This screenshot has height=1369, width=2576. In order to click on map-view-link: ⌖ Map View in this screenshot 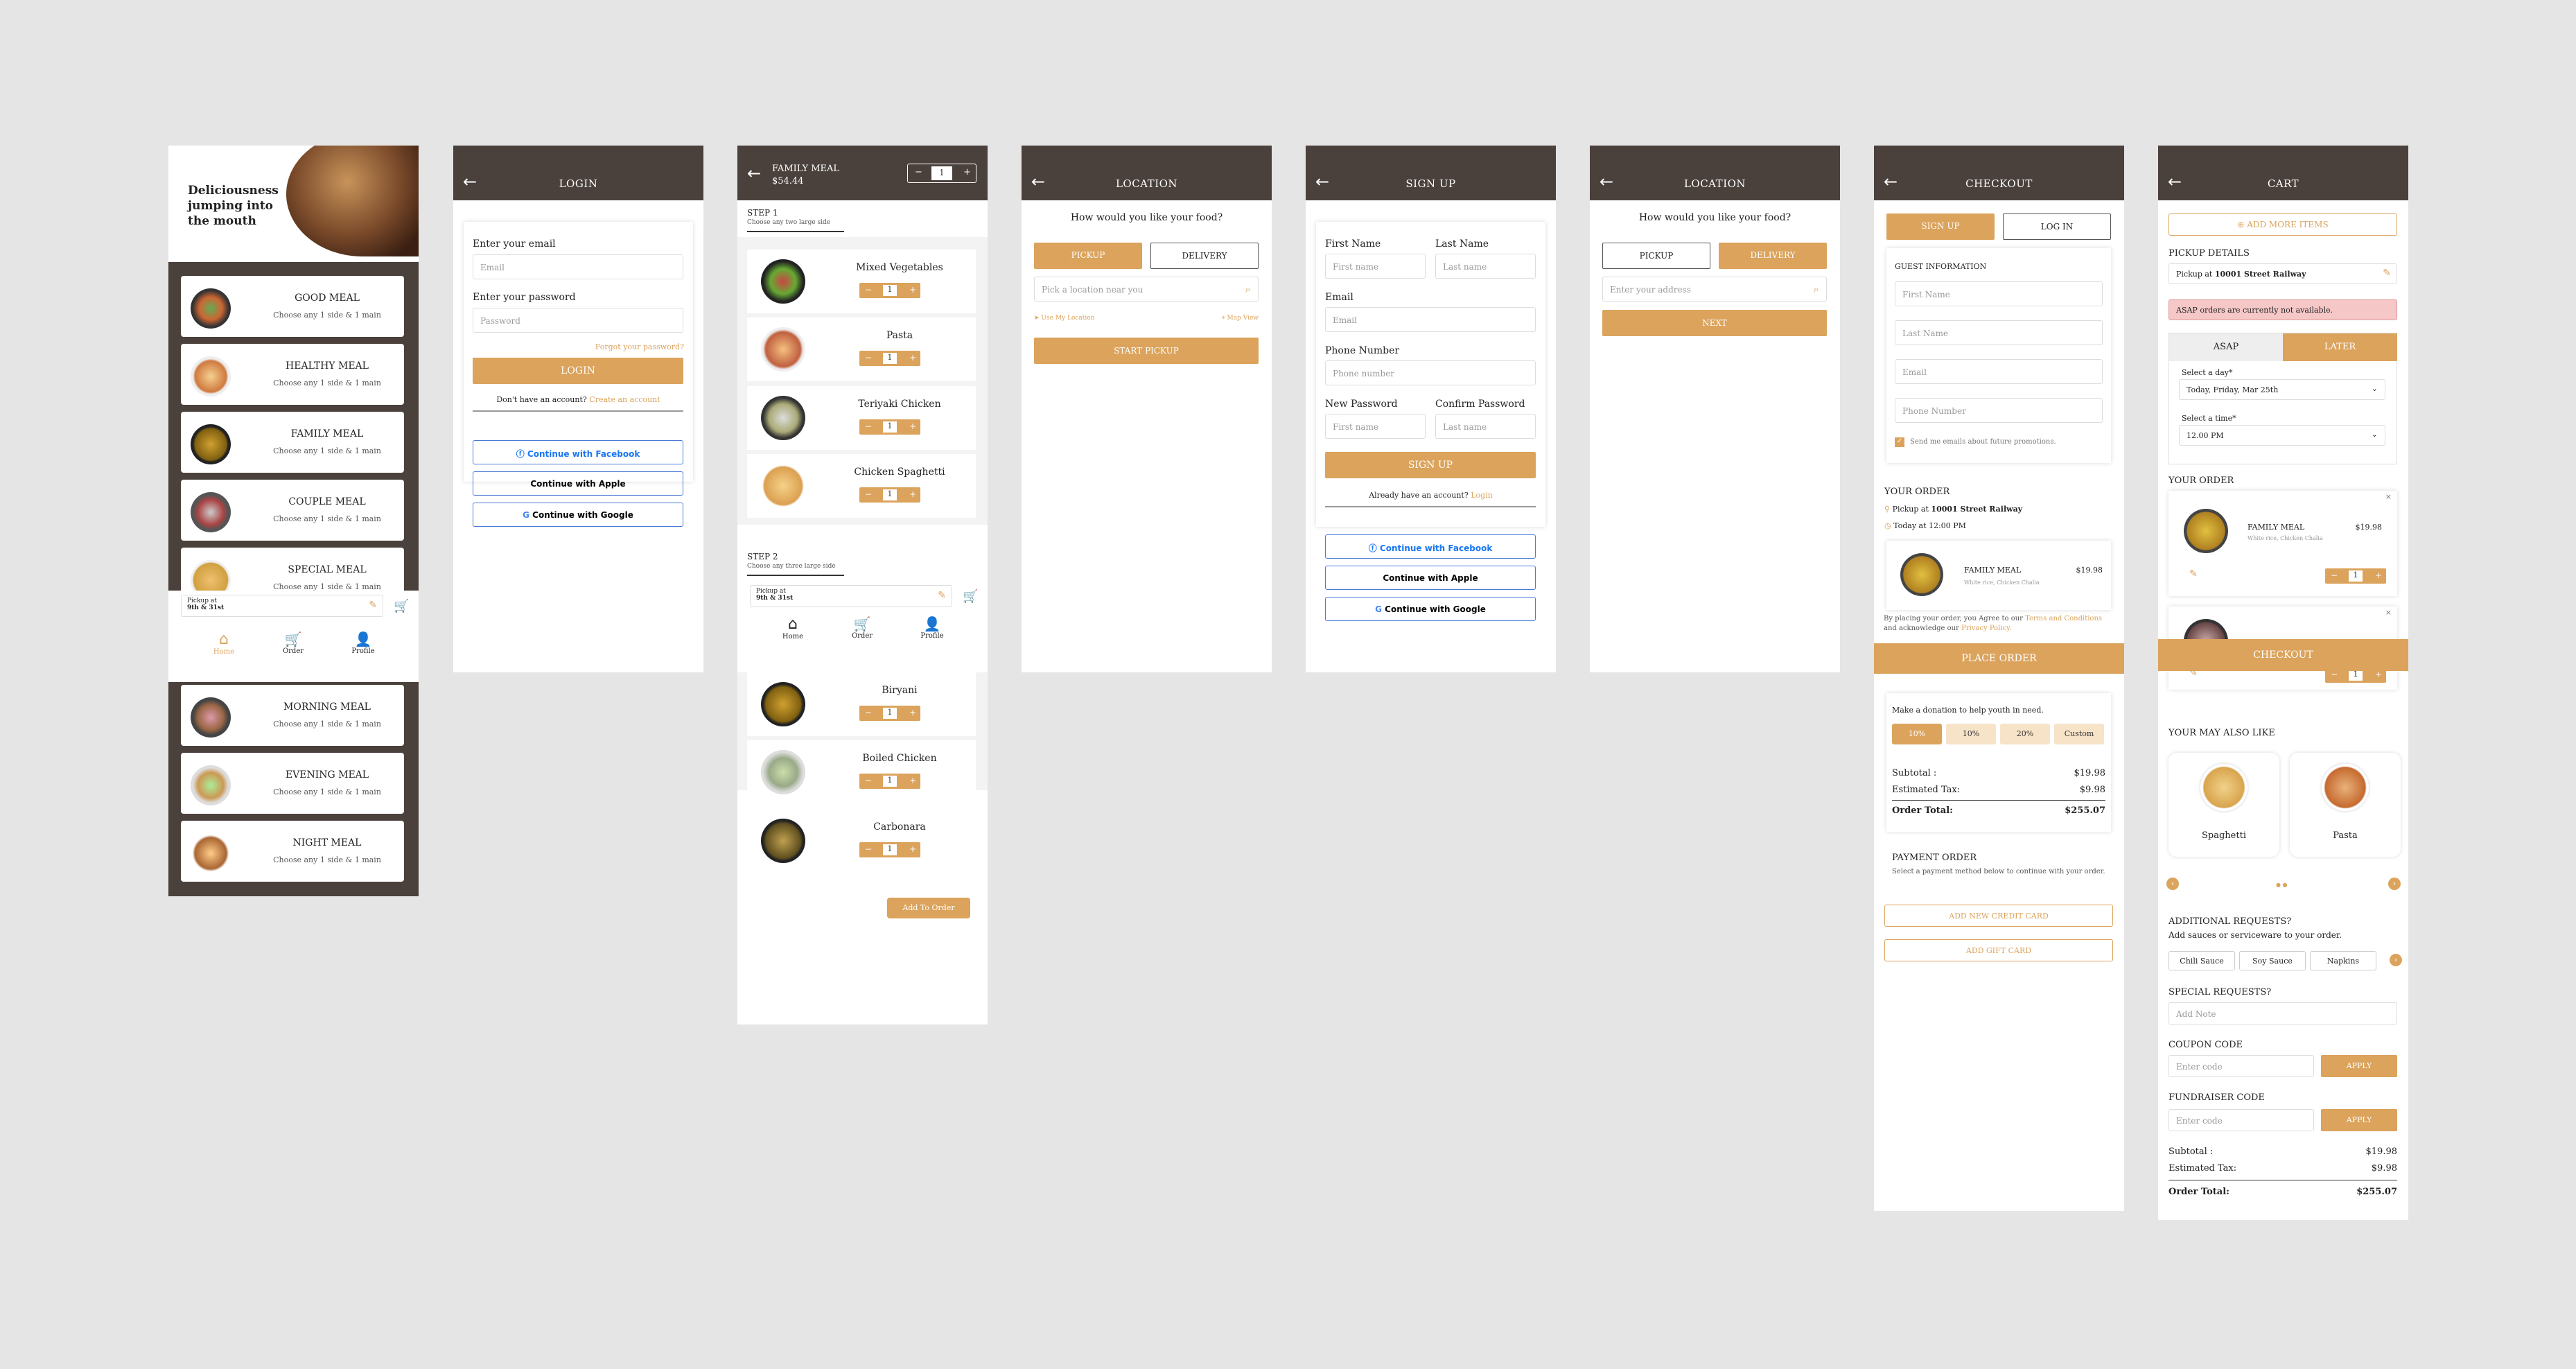, I will do `click(1240, 318)`.